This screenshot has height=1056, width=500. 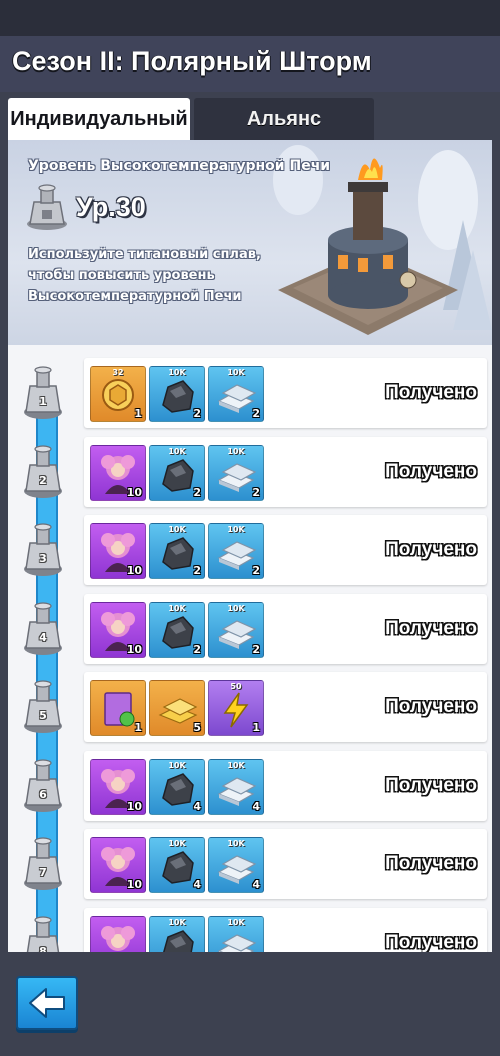 What do you see at coordinates (47, 207) in the screenshot?
I see `furnace-level-icon` at bounding box center [47, 207].